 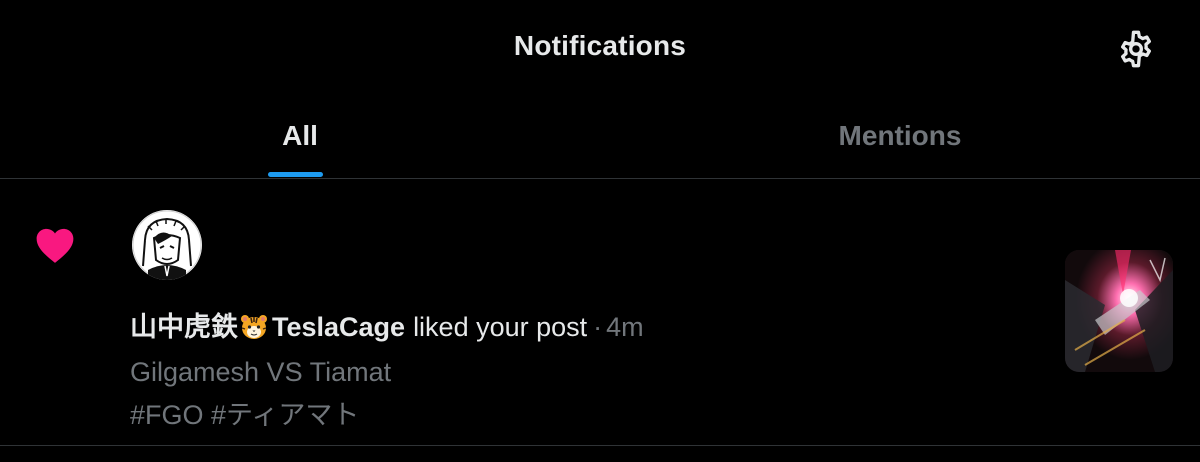 I want to click on tab-all: All, so click(x=300, y=137).